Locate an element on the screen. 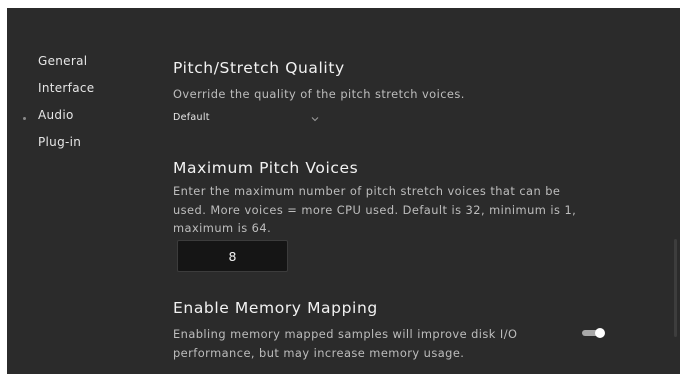 This screenshot has height=385, width=684. memory-mapping-title: Enable Memory Mapping is located at coordinates (275, 308).